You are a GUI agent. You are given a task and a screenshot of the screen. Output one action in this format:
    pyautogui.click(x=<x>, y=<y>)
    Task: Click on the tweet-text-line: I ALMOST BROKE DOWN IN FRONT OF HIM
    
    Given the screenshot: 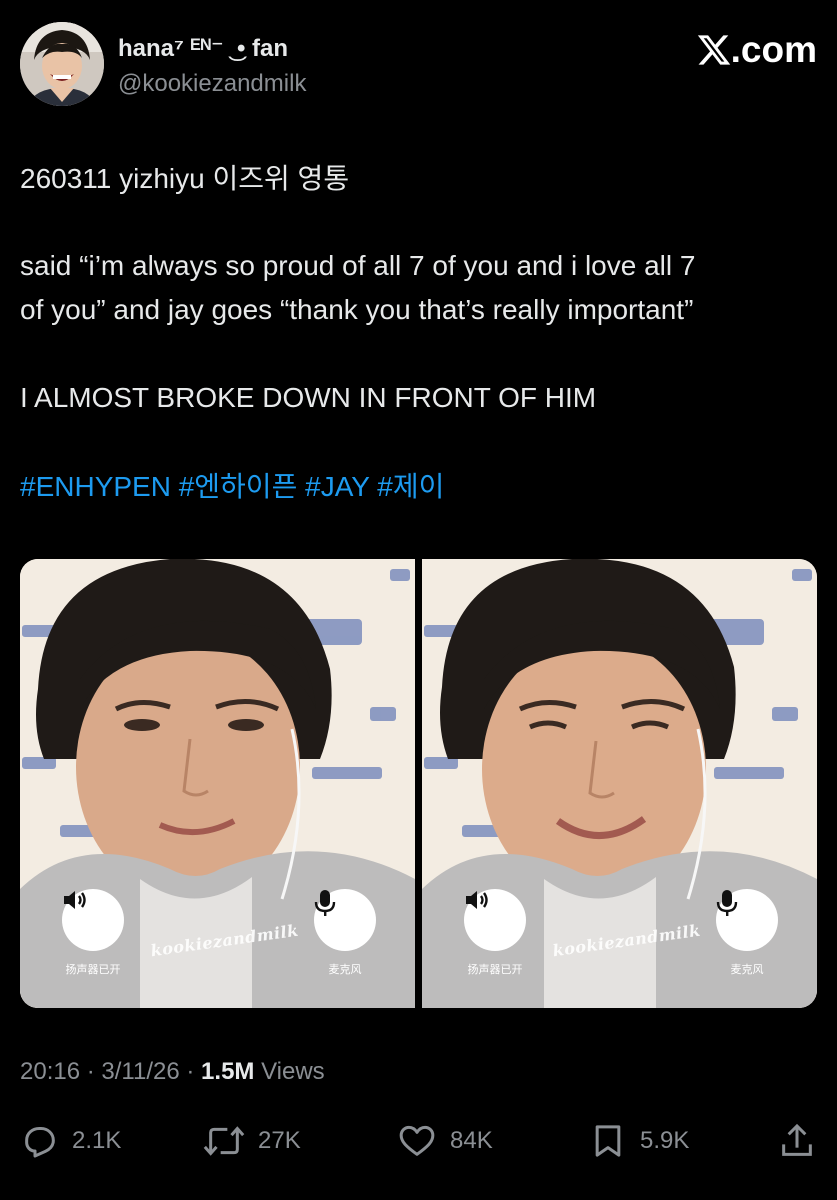 What is the action you would take?
    pyautogui.click(x=308, y=397)
    